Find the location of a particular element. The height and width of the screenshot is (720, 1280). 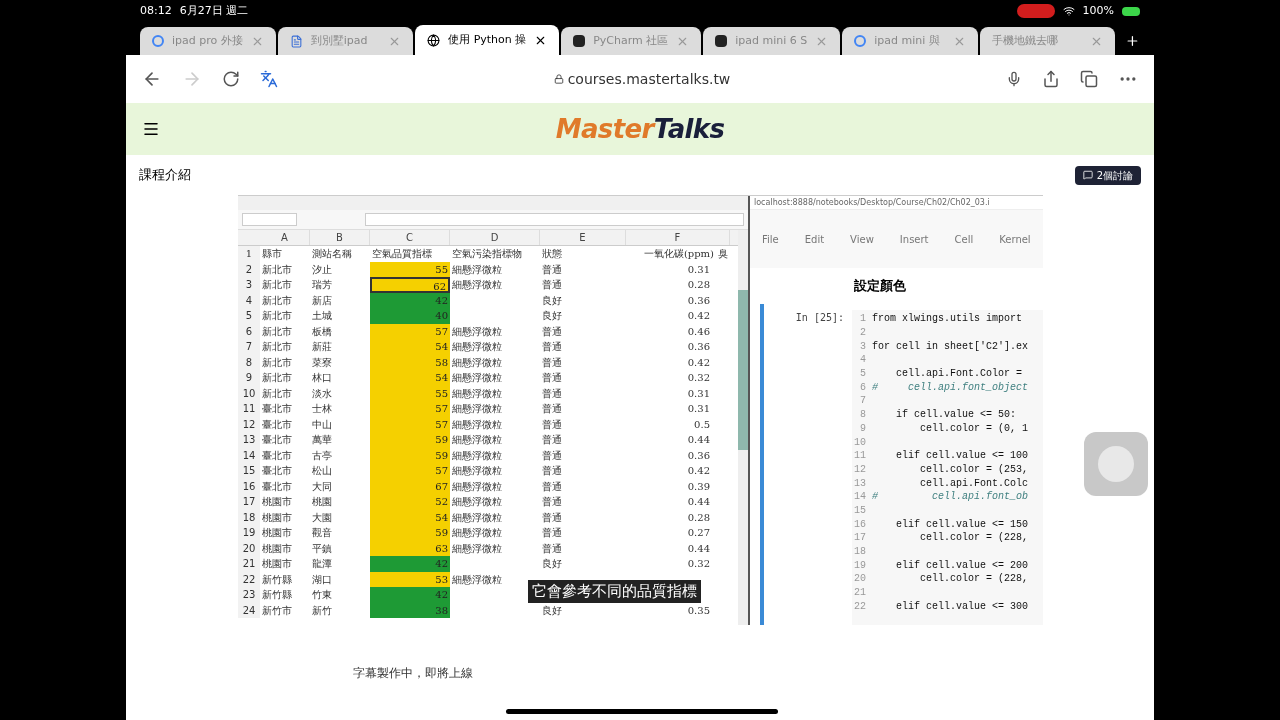

table-cell-text: 0.39 is located at coordinates (698, 486).